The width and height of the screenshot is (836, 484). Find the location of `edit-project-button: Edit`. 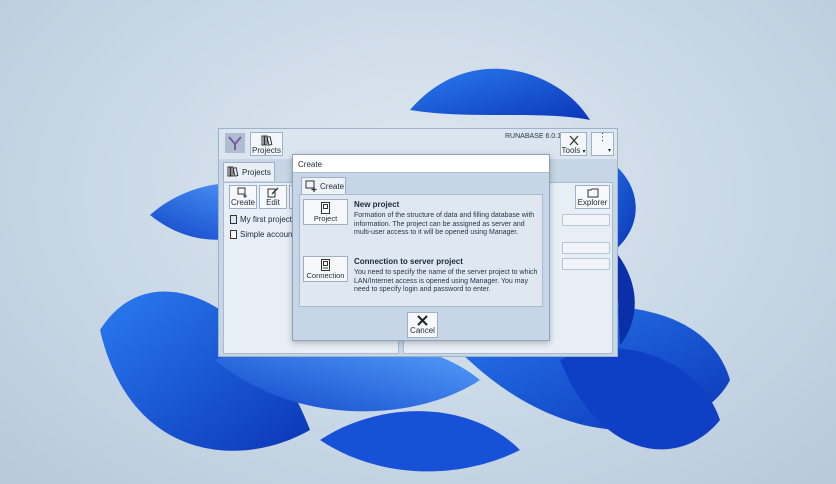

edit-project-button: Edit is located at coordinates (273, 197).